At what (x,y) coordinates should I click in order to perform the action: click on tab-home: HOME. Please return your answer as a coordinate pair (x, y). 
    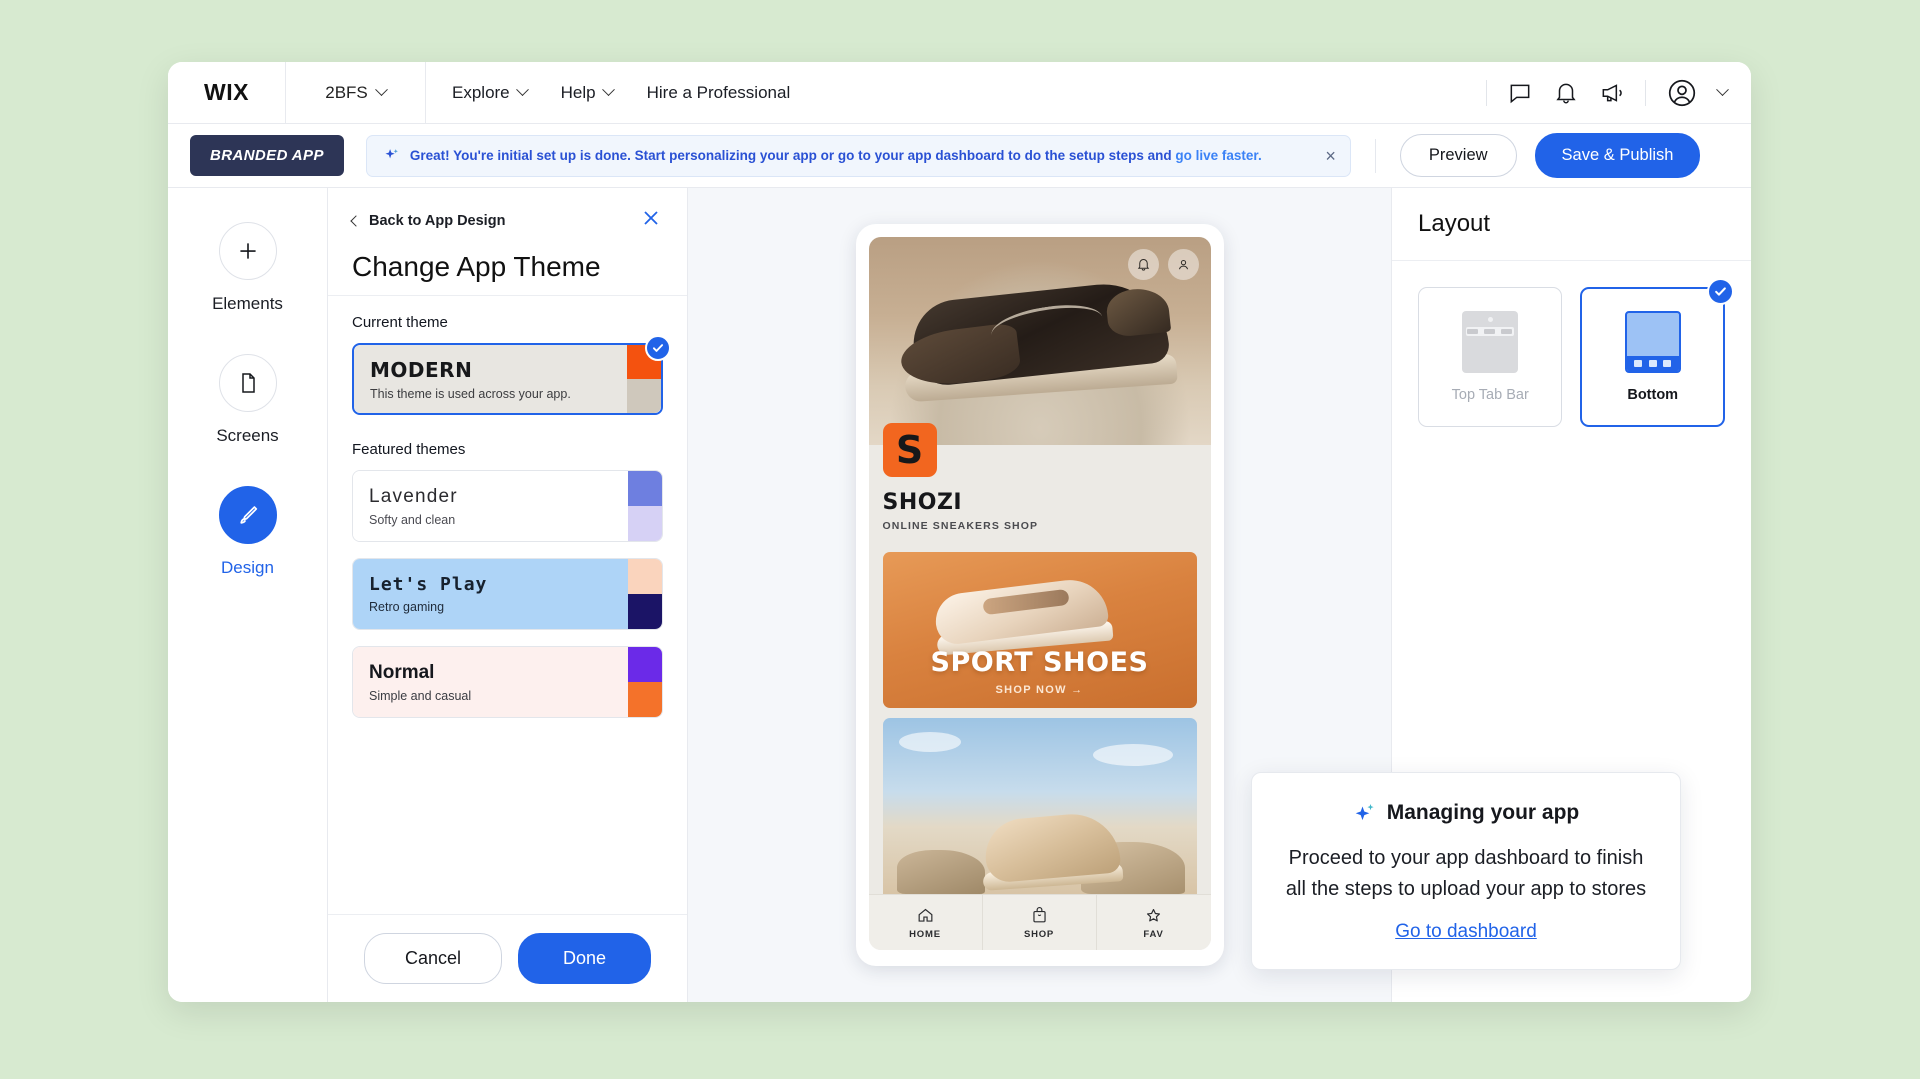
    Looking at the image, I should click on (926, 922).